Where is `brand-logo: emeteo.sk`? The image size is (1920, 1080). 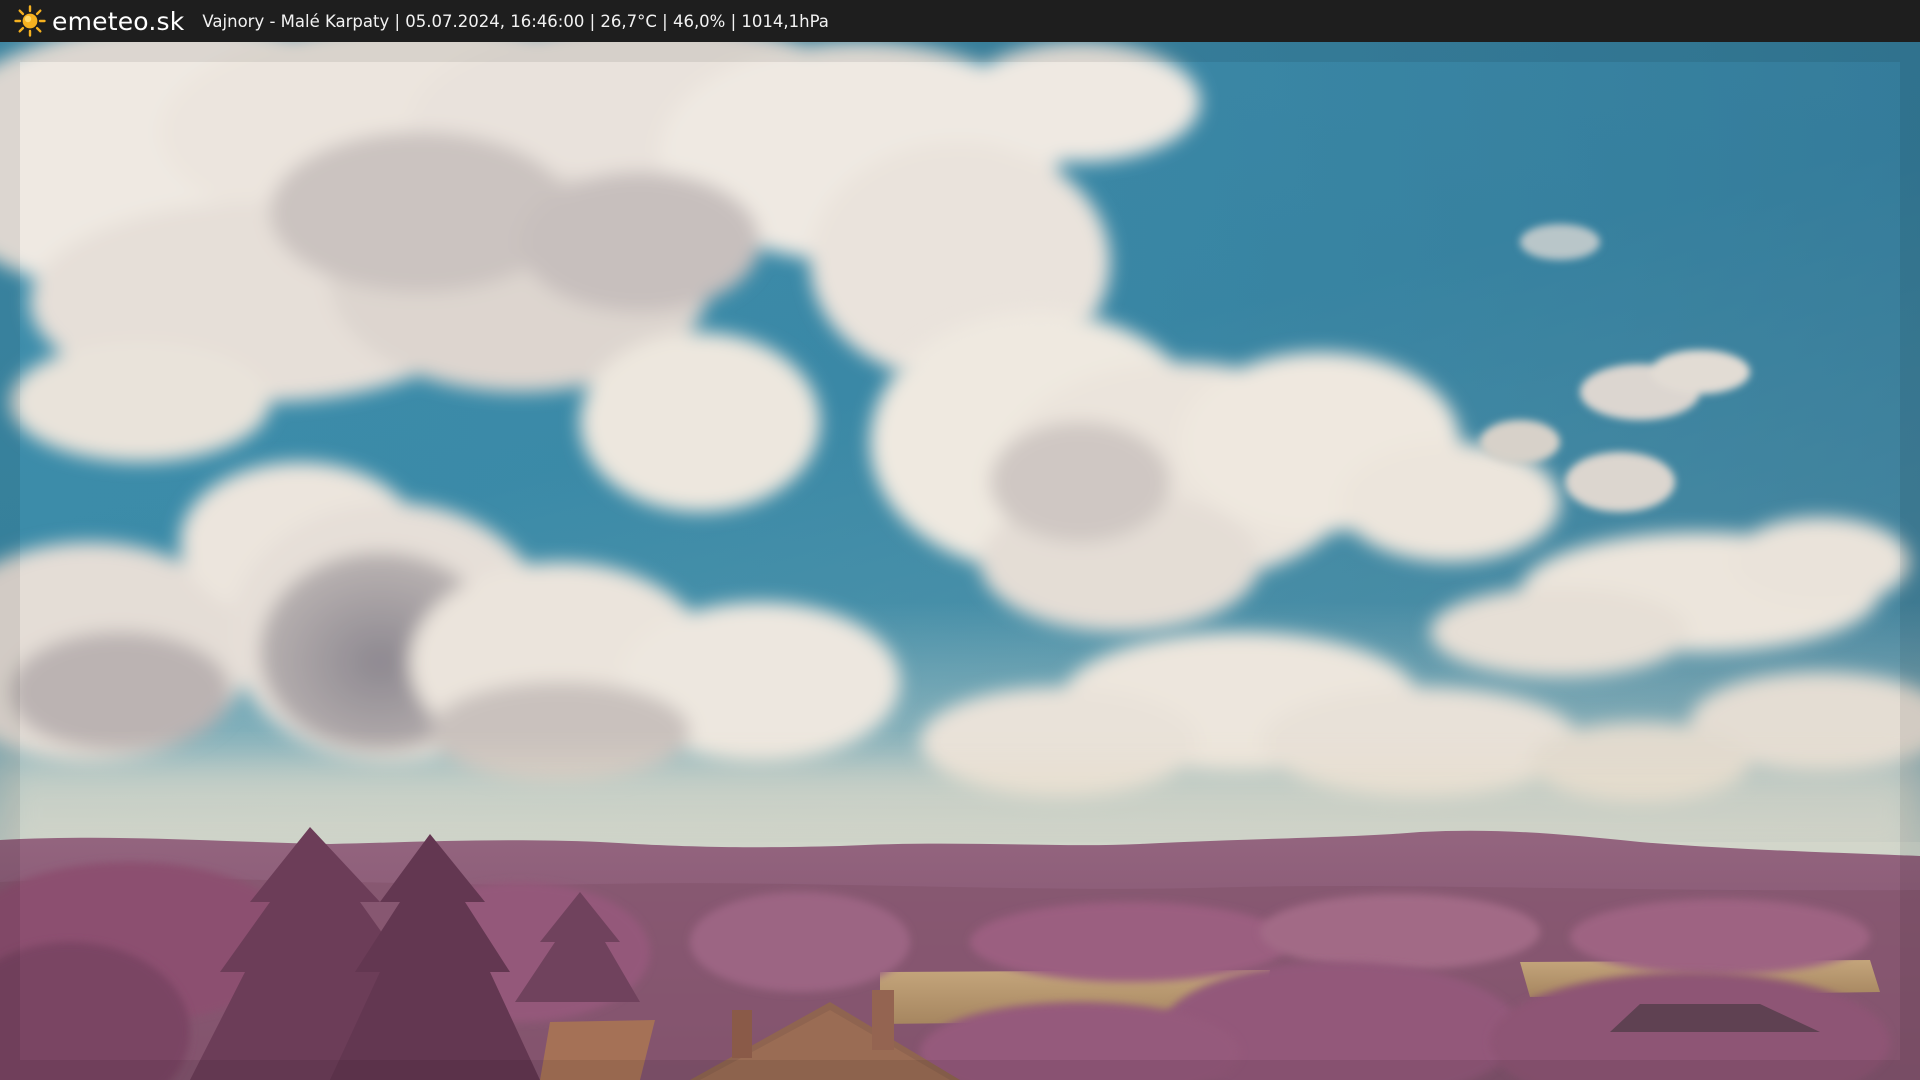
brand-logo: emeteo.sk is located at coordinates (99, 21).